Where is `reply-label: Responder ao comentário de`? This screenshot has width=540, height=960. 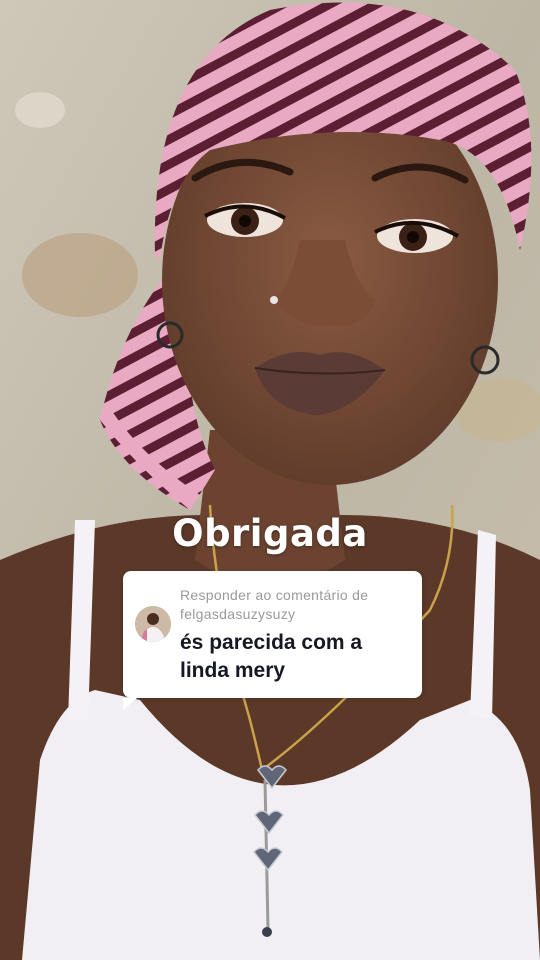 reply-label: Responder ao comentário de is located at coordinates (274, 595).